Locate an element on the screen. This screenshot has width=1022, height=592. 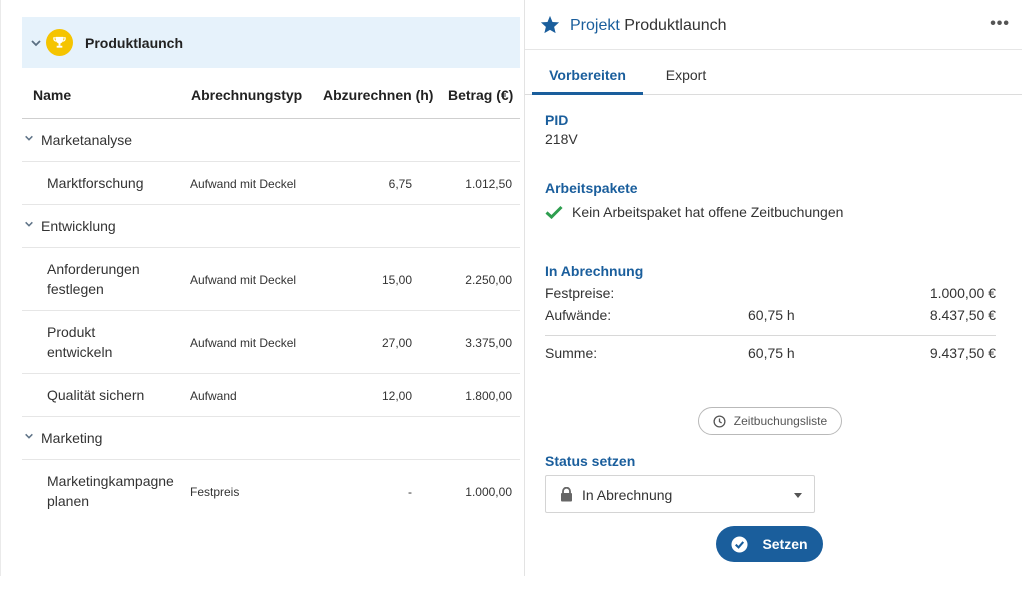
row-hours: 27,00 is located at coordinates (396, 343).